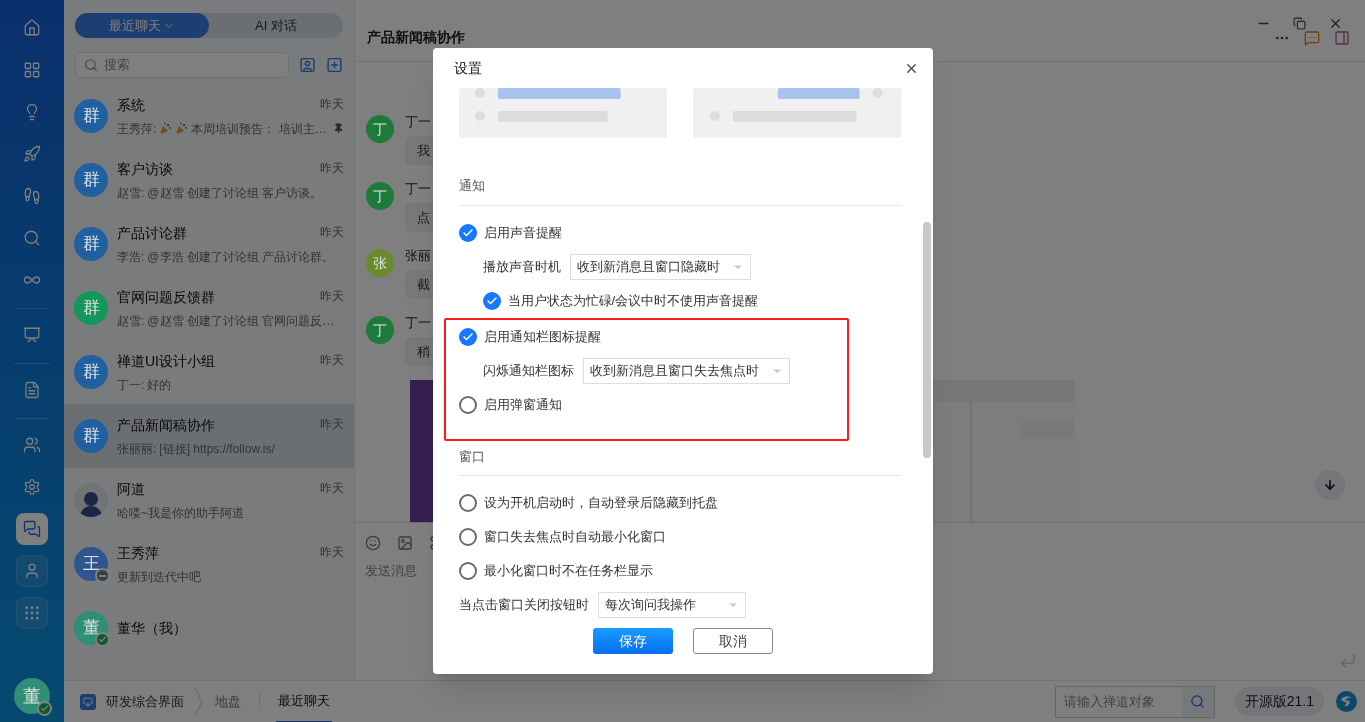 The image size is (1365, 722). I want to click on avatar: 张, so click(380, 263).